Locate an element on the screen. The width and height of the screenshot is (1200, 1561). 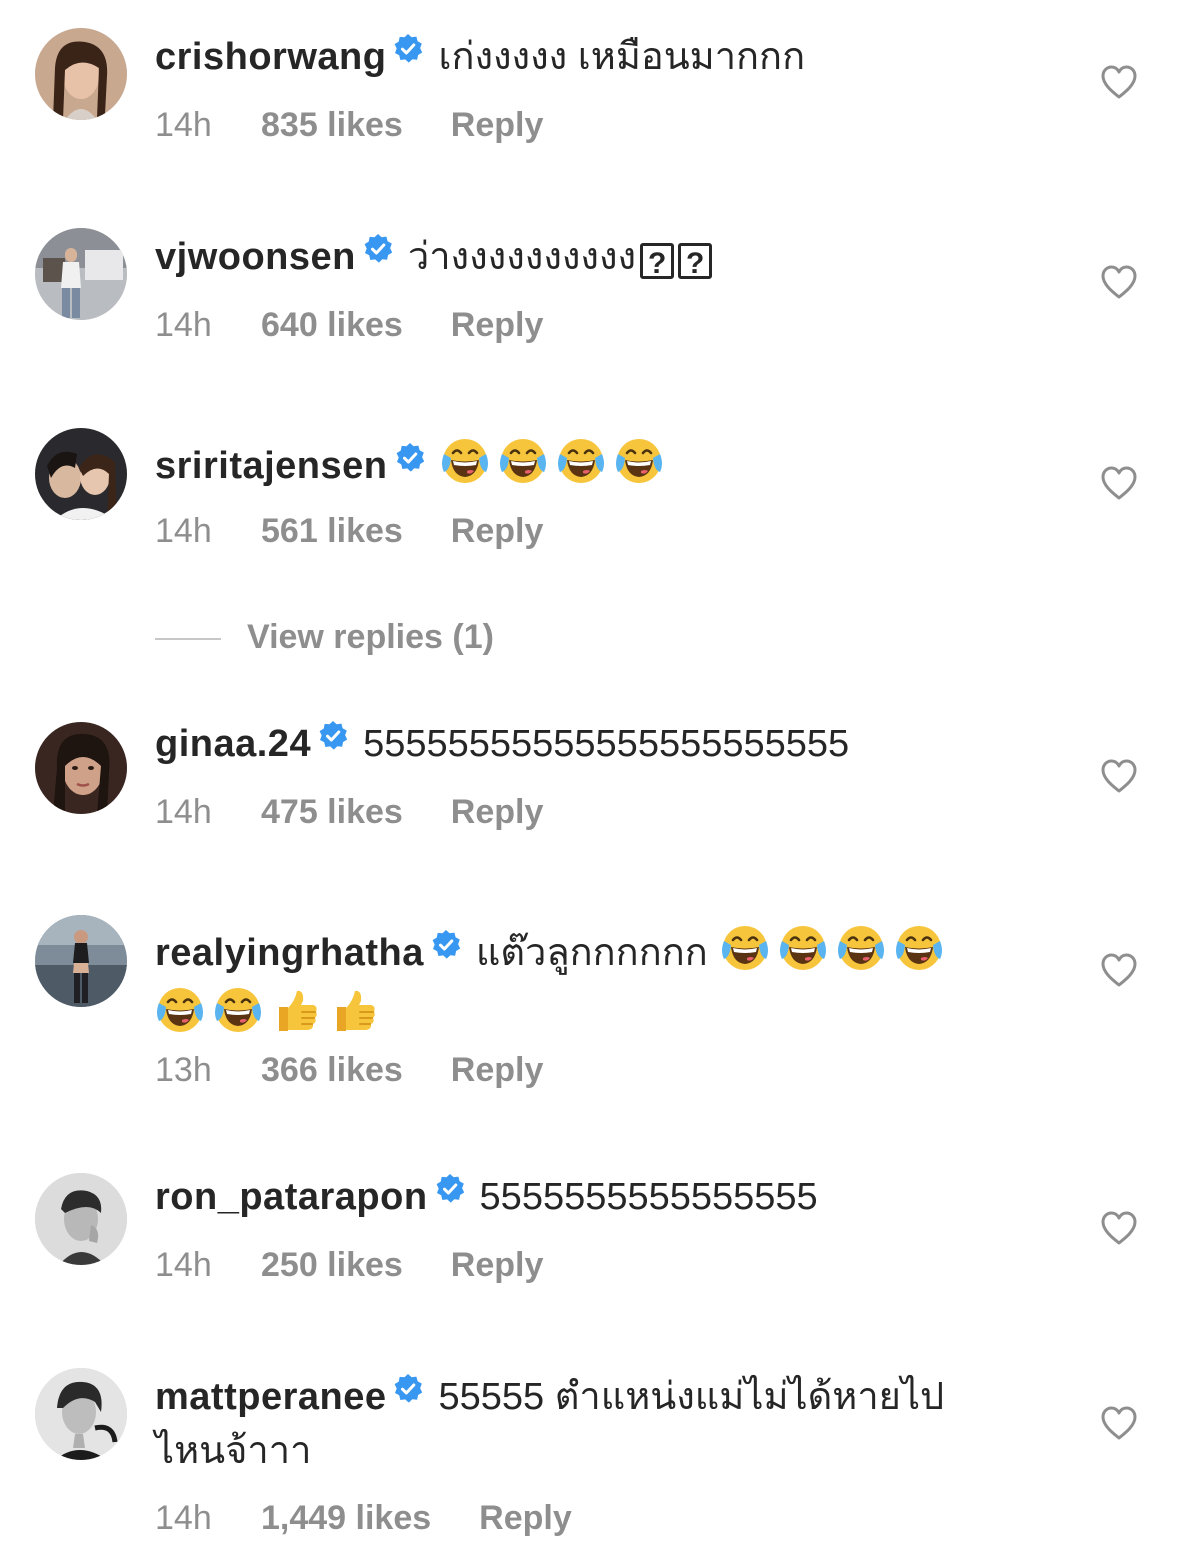
likes-count: 475 likes is located at coordinates (332, 812).